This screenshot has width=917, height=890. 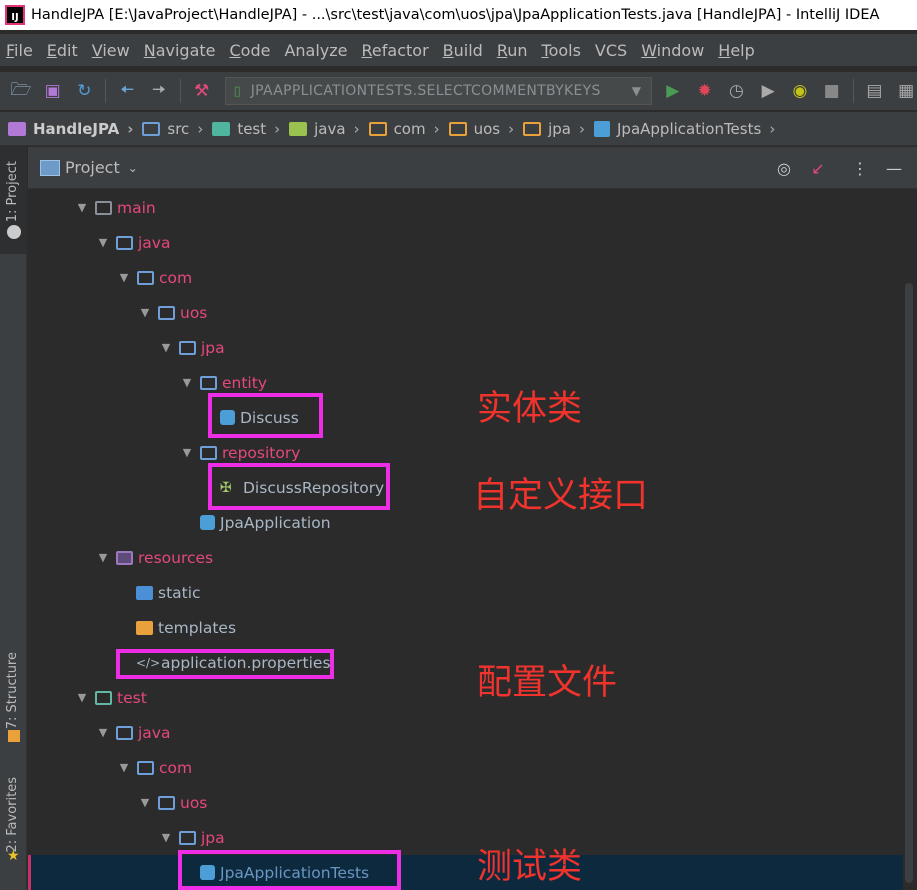 I want to click on menu-view: View, so click(x=111, y=50).